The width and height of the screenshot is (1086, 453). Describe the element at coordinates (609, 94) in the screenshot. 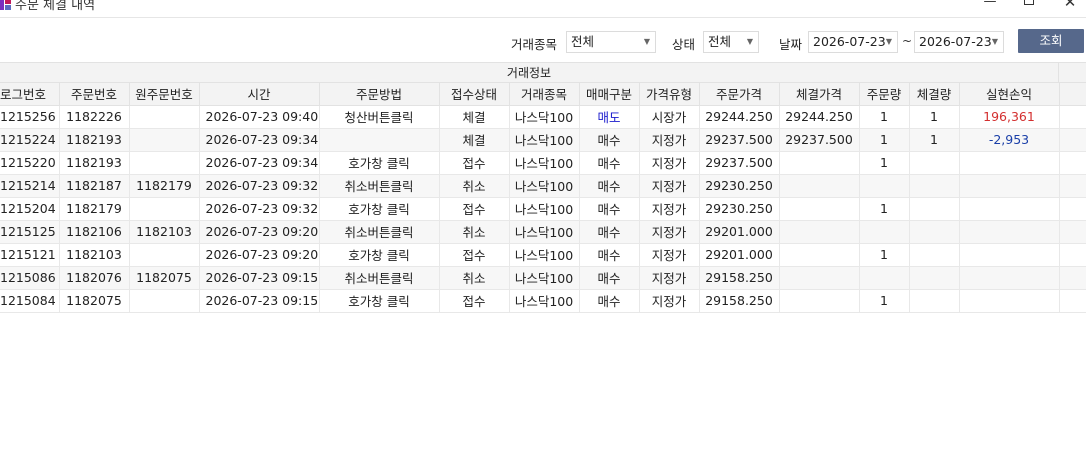

I see `column-header: 매매구분` at that location.